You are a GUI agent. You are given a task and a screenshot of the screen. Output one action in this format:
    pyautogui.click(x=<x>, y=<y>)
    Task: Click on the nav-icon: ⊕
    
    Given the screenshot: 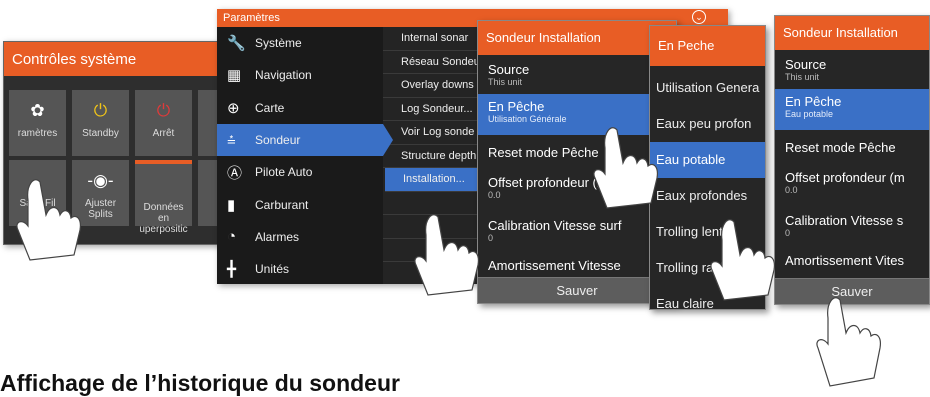 What is the action you would take?
    pyautogui.click(x=233, y=108)
    